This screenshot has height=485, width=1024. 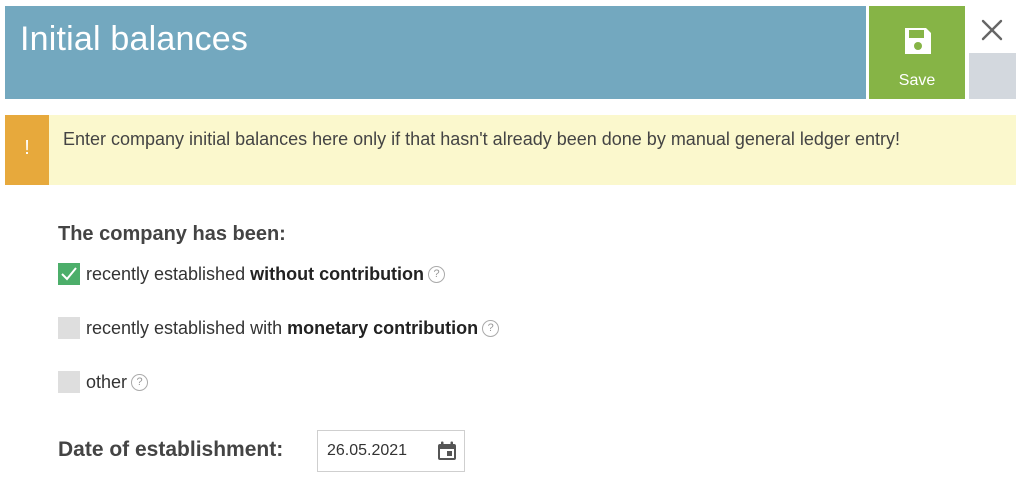 What do you see at coordinates (992, 76) in the screenshot?
I see `header-side-block` at bounding box center [992, 76].